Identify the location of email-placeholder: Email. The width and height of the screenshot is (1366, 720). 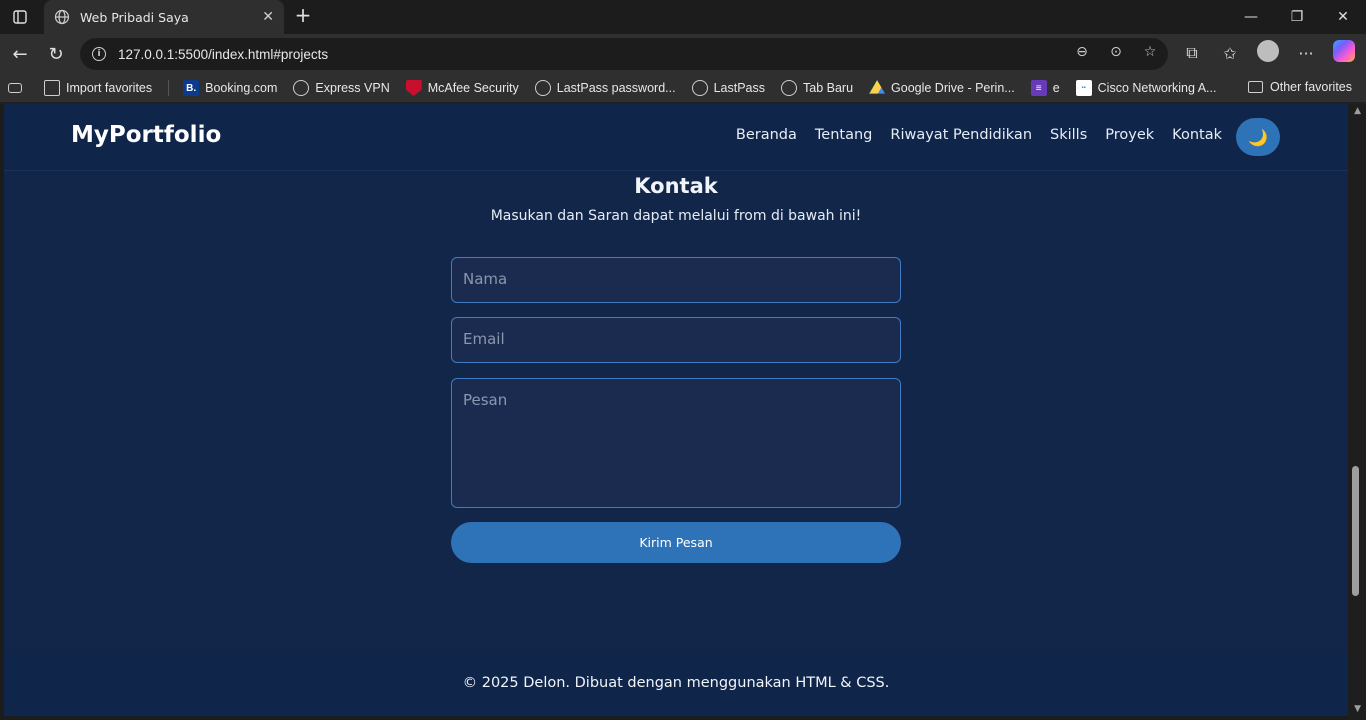
(484, 339).